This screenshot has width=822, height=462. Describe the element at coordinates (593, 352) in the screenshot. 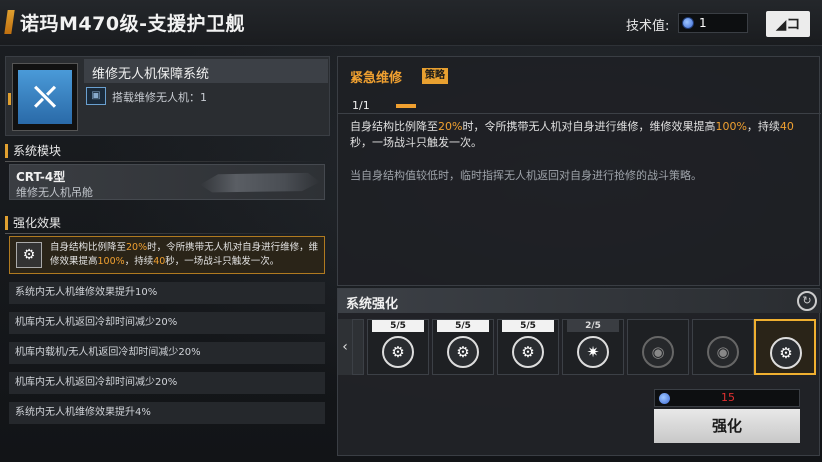

I see `repair-burst-icon: ✷` at that location.